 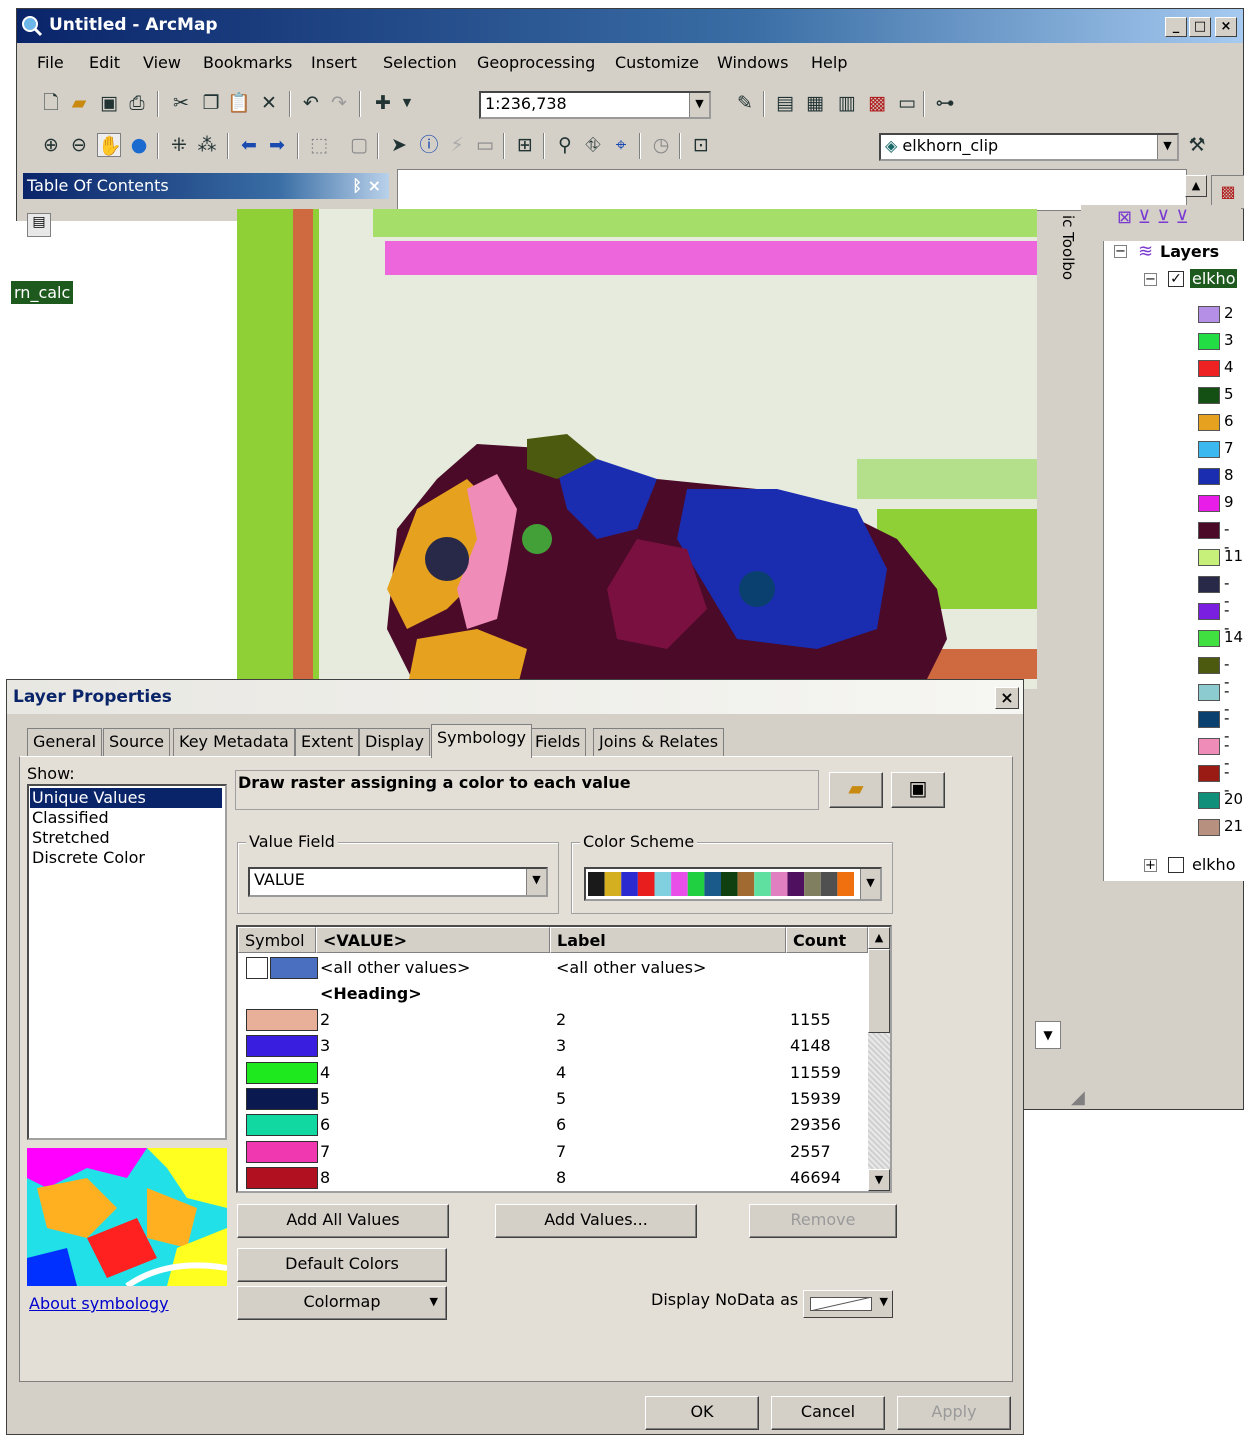 What do you see at coordinates (50, 62) in the screenshot?
I see `menu-file: File` at bounding box center [50, 62].